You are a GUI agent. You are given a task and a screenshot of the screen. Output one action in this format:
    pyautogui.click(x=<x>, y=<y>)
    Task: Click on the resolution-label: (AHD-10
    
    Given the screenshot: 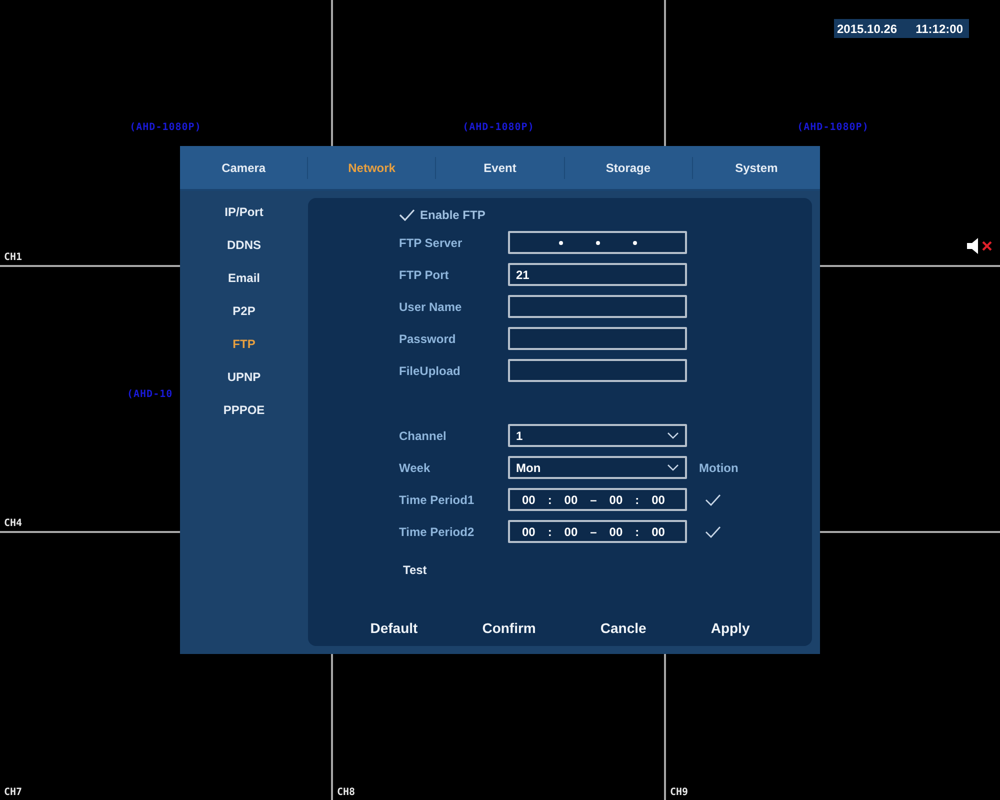 What is the action you would take?
    pyautogui.click(x=150, y=394)
    